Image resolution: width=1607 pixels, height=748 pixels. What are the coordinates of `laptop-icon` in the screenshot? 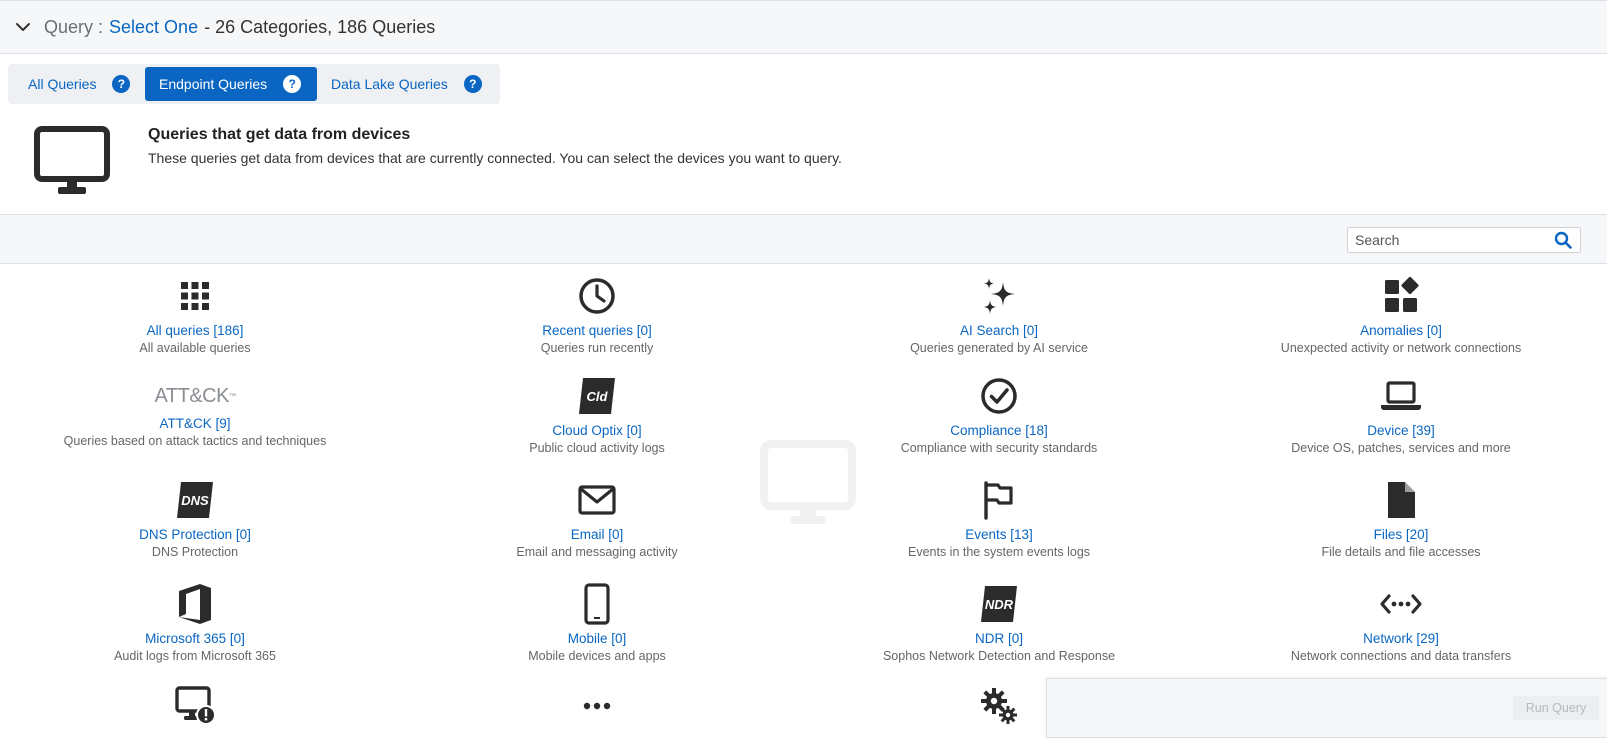 It's located at (1401, 395).